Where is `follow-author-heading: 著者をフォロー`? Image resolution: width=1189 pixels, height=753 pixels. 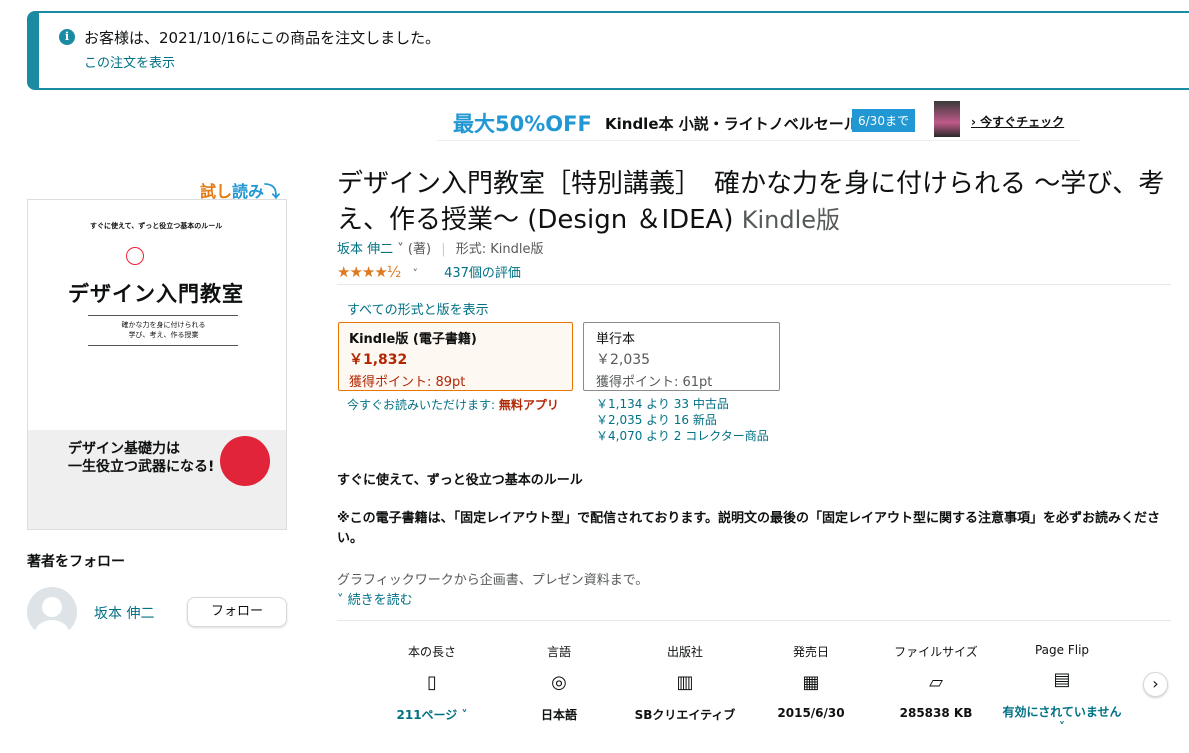 follow-author-heading: 著者をフォロー is located at coordinates (76, 562).